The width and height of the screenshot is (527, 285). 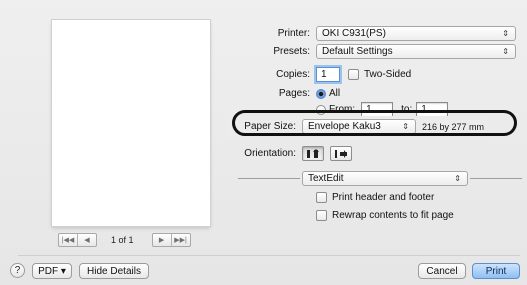 I want to click on paper-size-popup: Envelope Kaku3 ⇕, so click(x=359, y=126).